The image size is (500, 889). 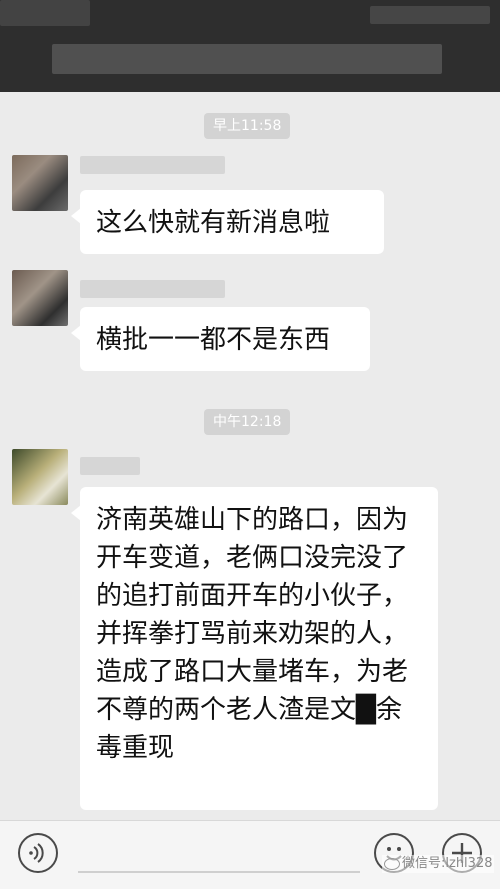 I want to click on wechat-watermark: 微信号:lzhl328, so click(x=438, y=864).